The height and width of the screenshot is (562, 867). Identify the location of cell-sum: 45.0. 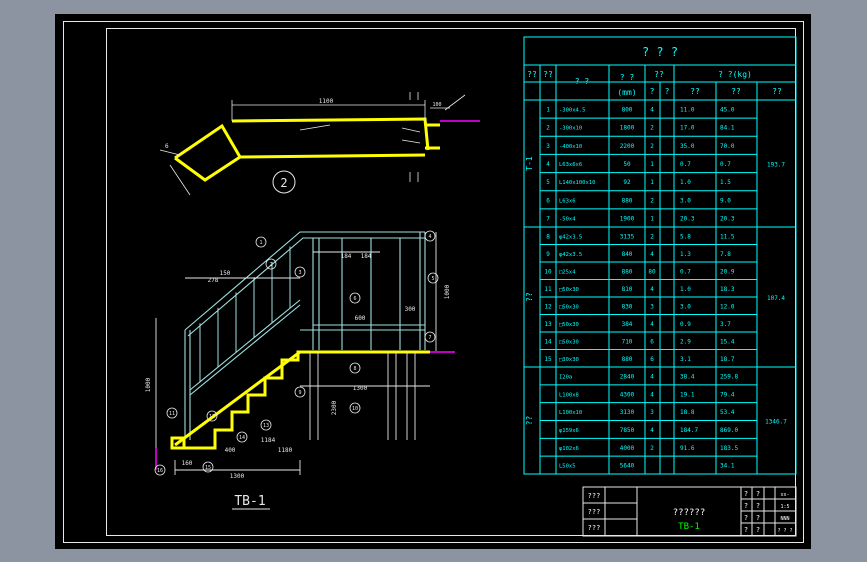
(727, 110).